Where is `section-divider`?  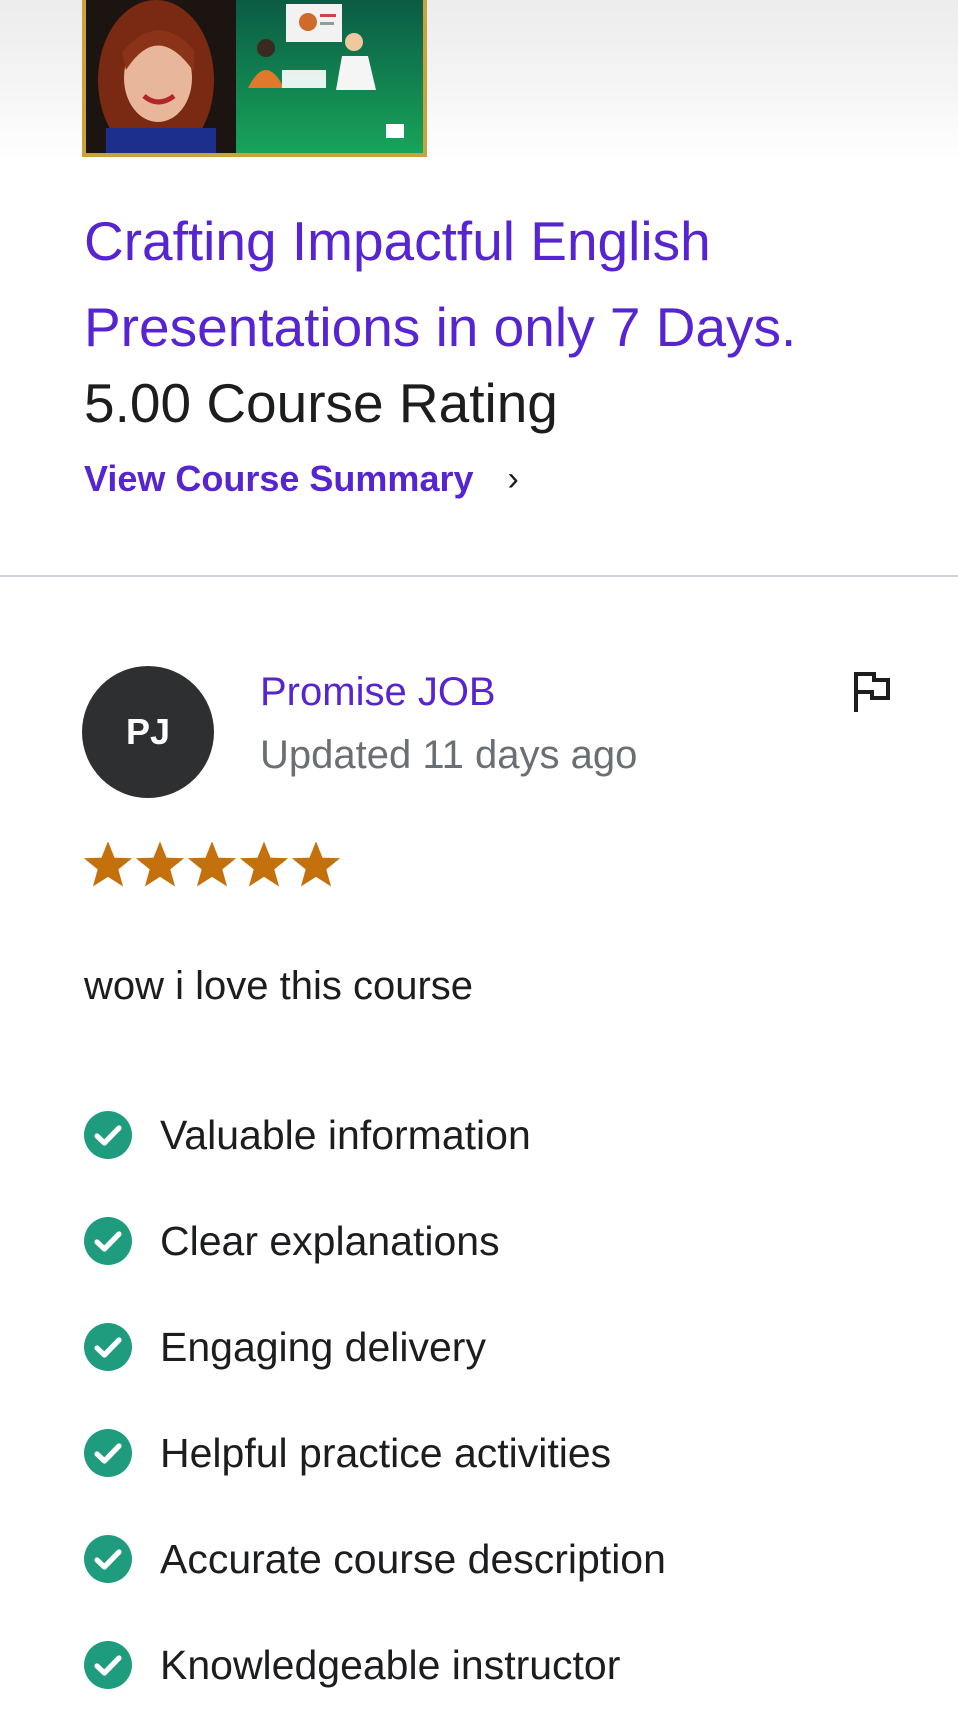
section-divider is located at coordinates (479, 576).